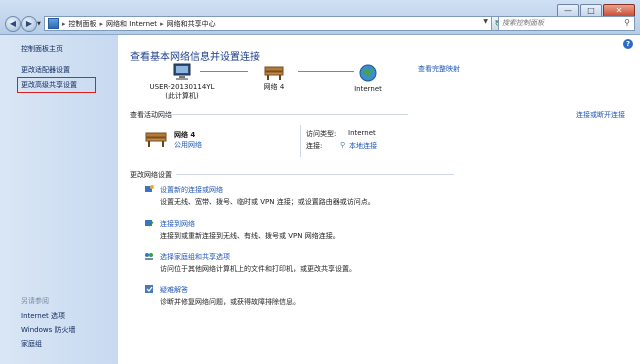 The width and height of the screenshot is (640, 364). What do you see at coordinates (45, 70) in the screenshot?
I see `sidebar-link-adapter-settings: 更改适配器设置` at bounding box center [45, 70].